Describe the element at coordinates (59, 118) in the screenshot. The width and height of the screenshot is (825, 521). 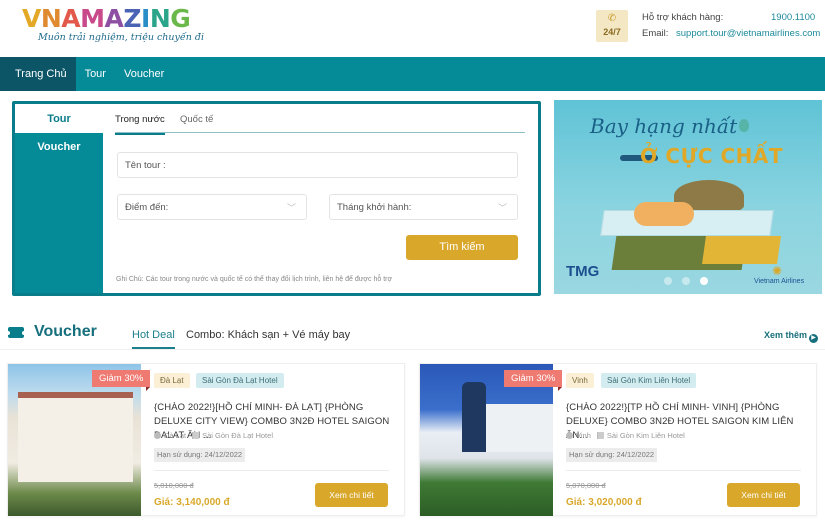
I see `side-tab-tour: Tour` at that location.